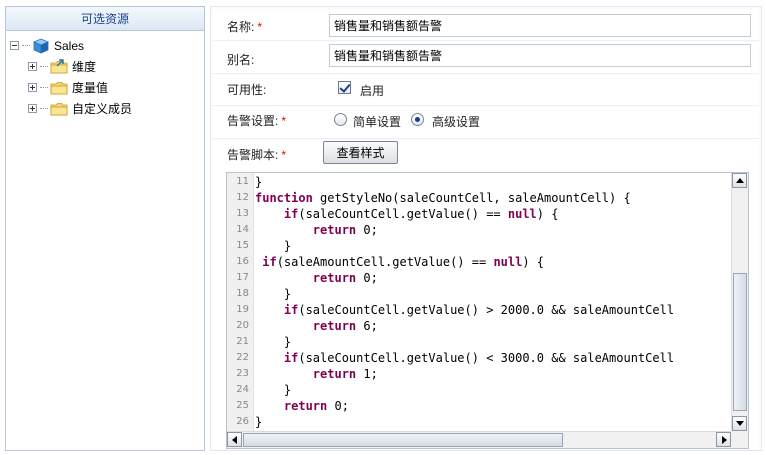  I want to click on simple-setting-label: 简单设置, so click(377, 121).